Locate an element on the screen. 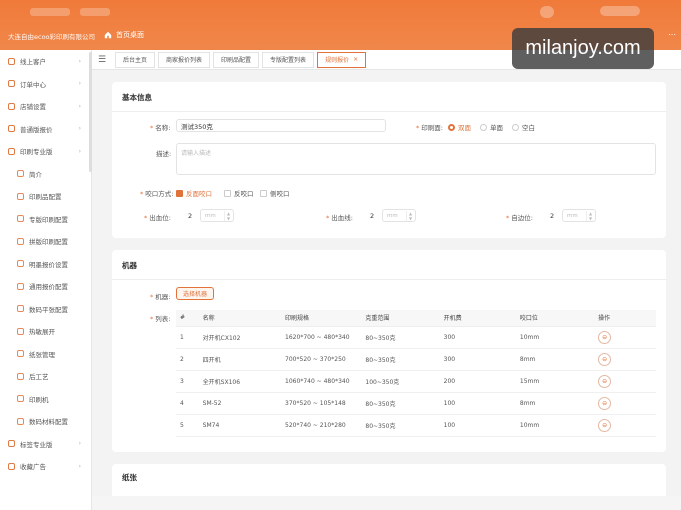  menu-toggle-icon: ☰ is located at coordinates (105, 60).